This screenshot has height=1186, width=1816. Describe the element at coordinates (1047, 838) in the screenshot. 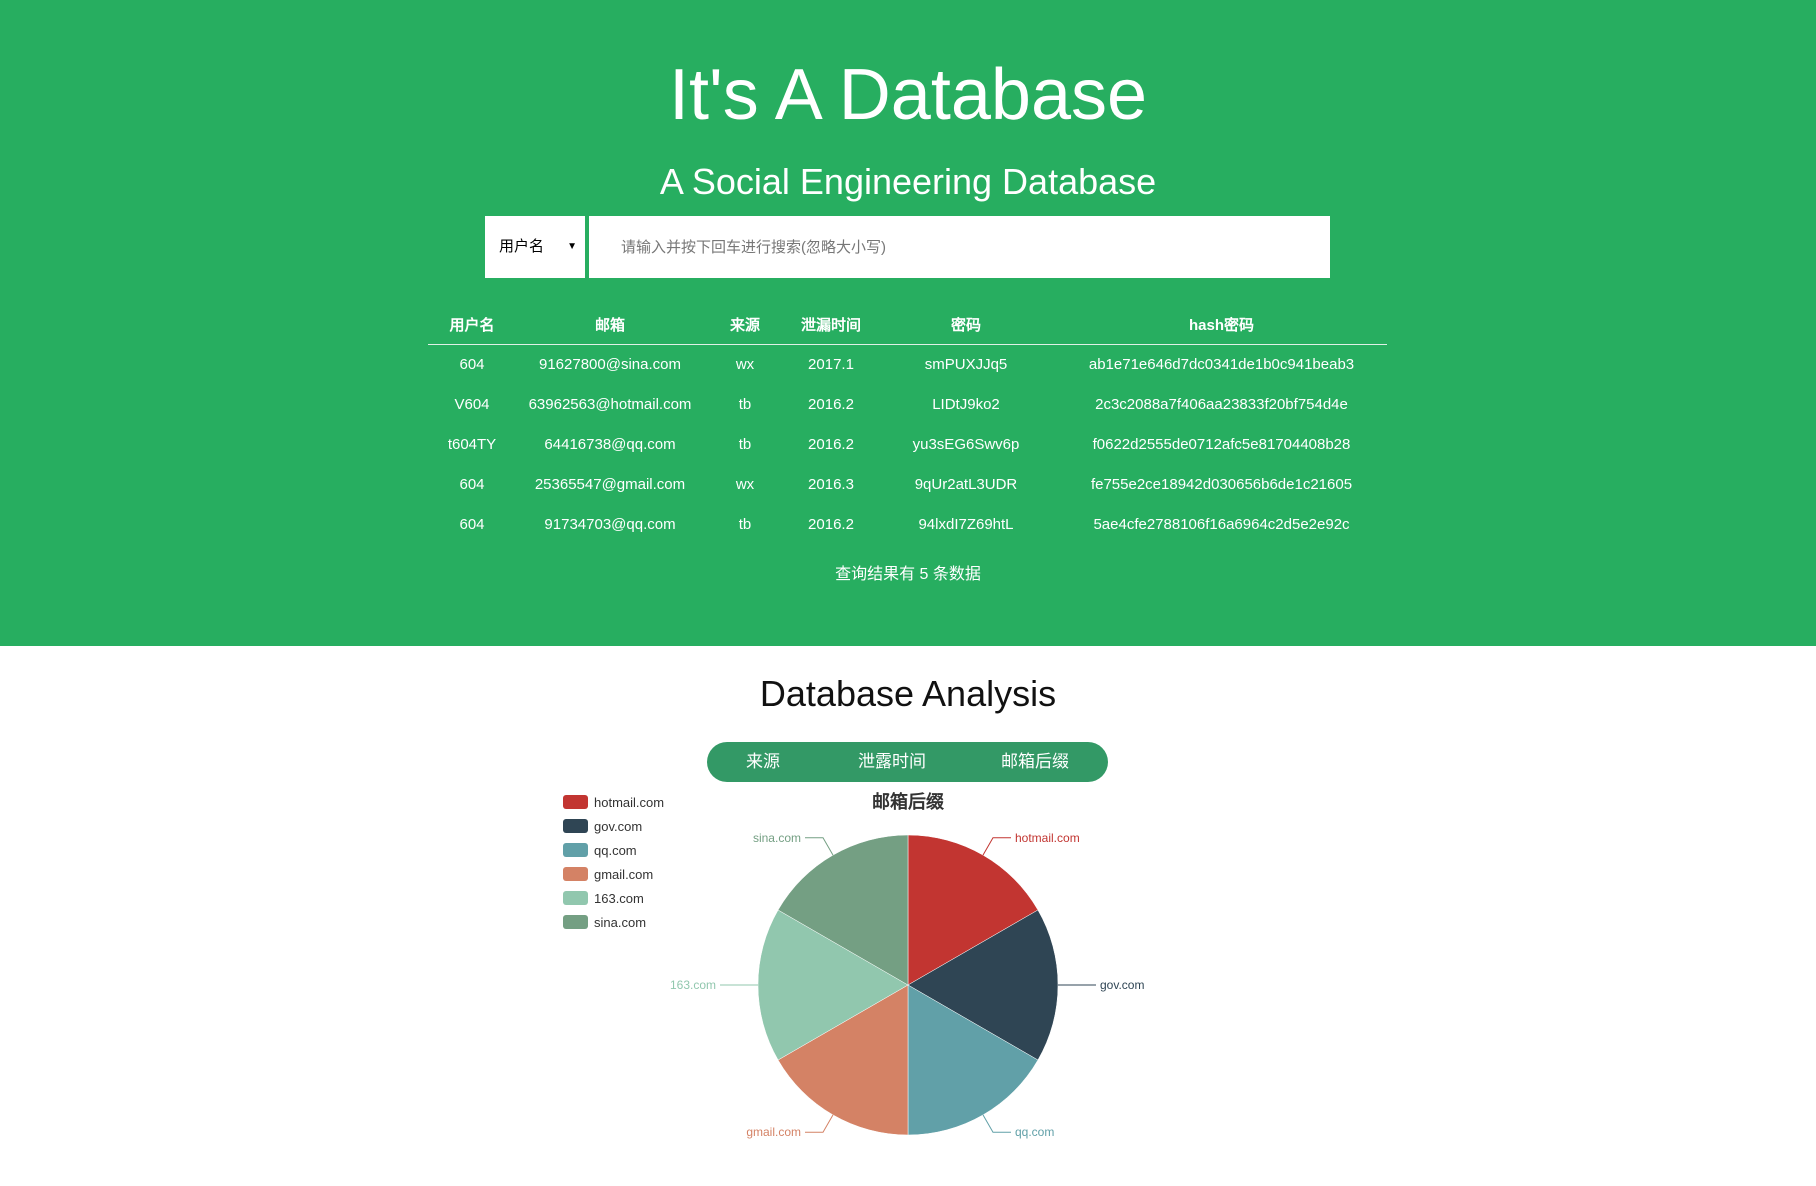

I see `slice-label: hotmail.com` at that location.